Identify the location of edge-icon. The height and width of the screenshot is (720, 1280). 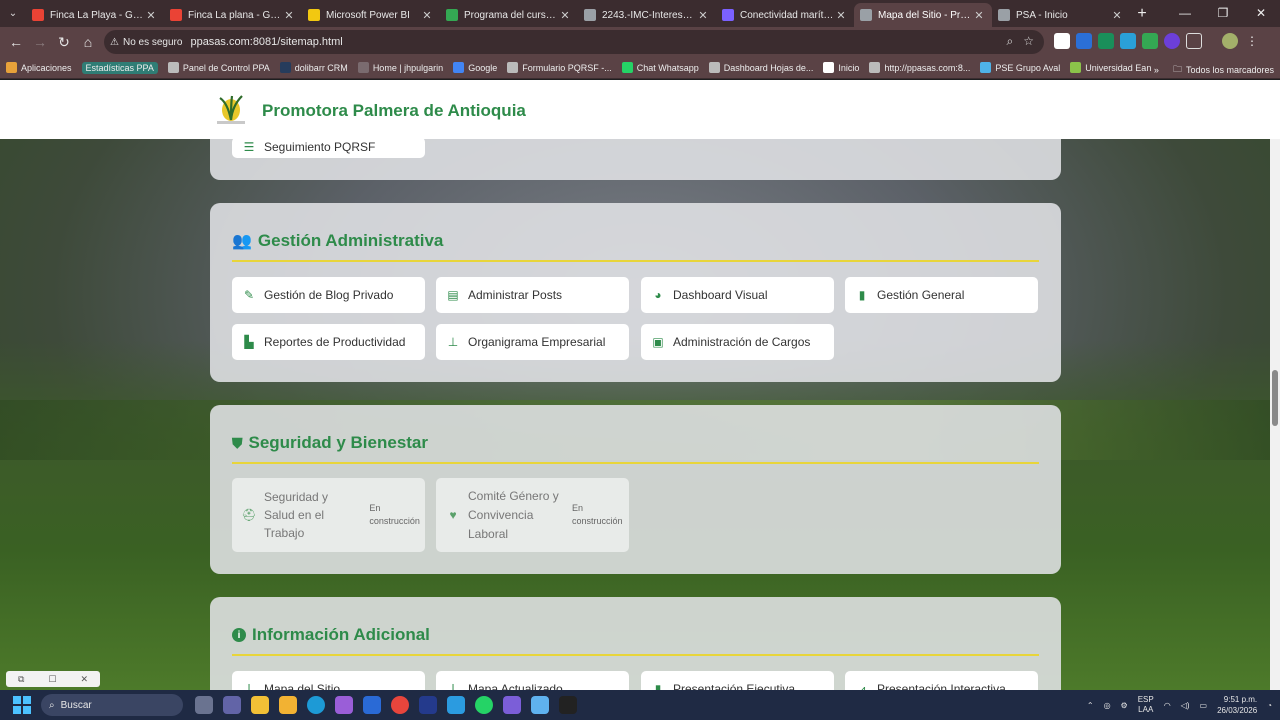
(316, 705).